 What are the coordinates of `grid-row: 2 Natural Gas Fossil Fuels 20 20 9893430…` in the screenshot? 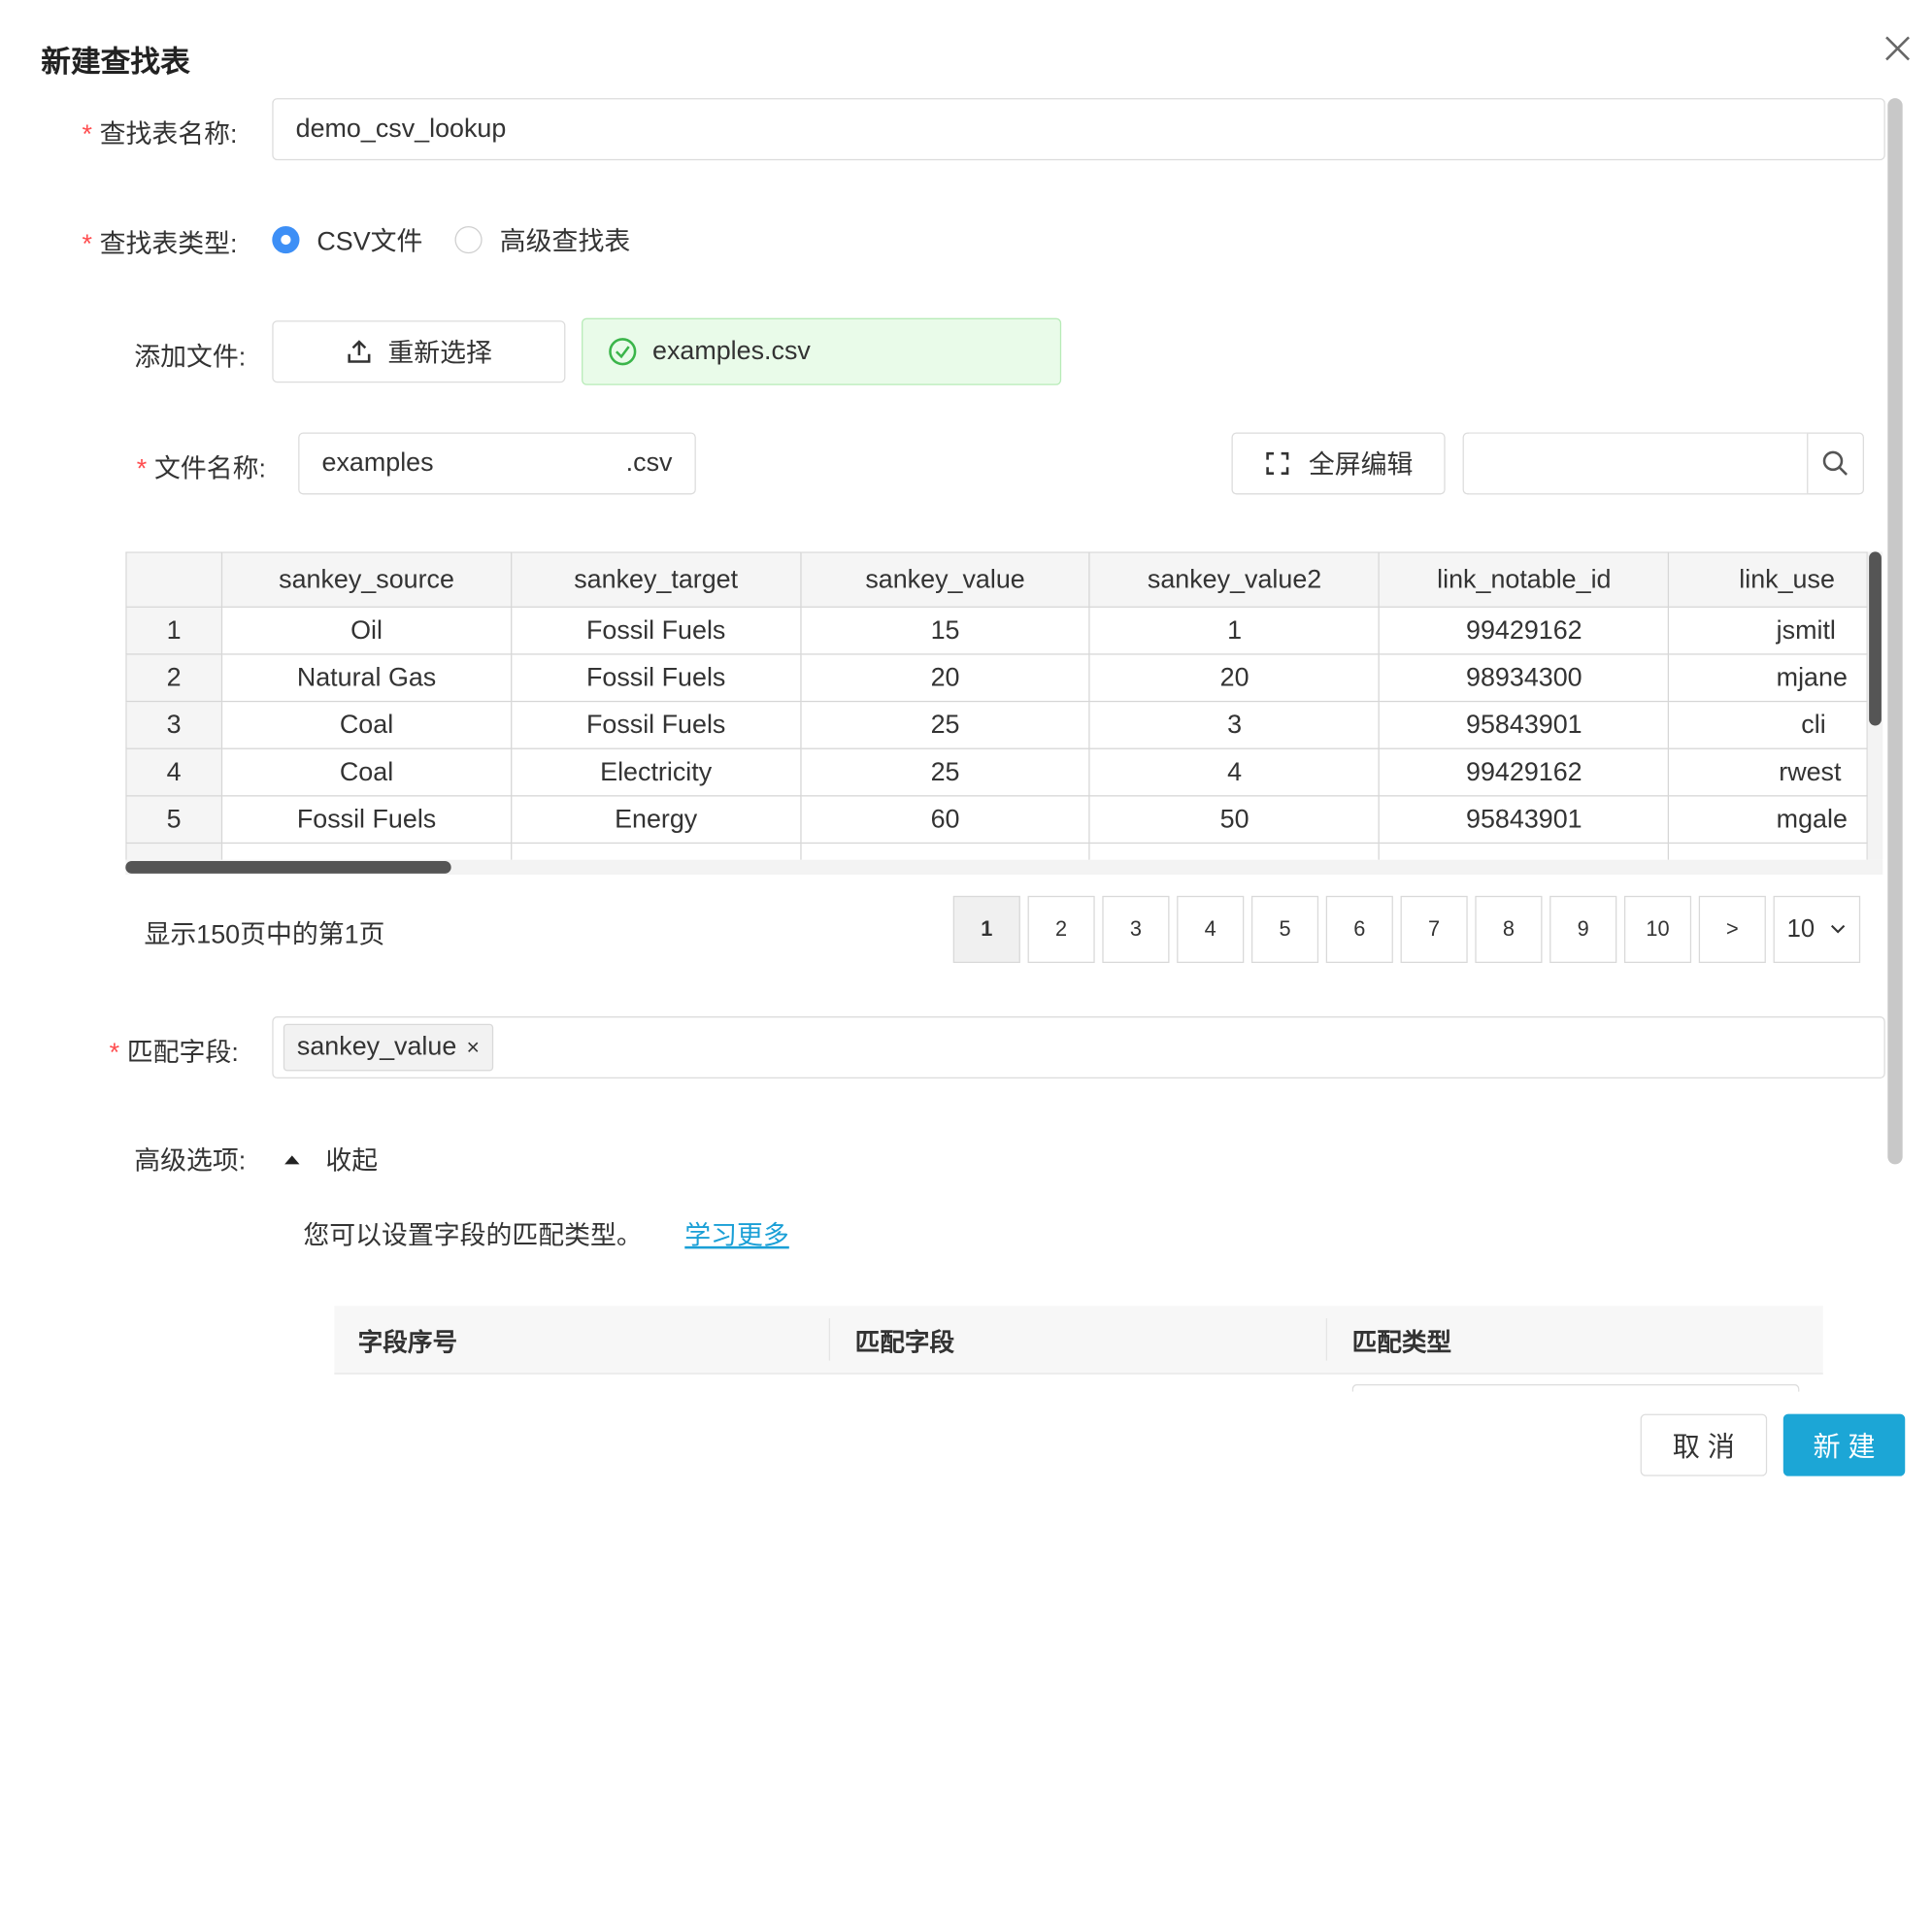 It's located at (997, 678).